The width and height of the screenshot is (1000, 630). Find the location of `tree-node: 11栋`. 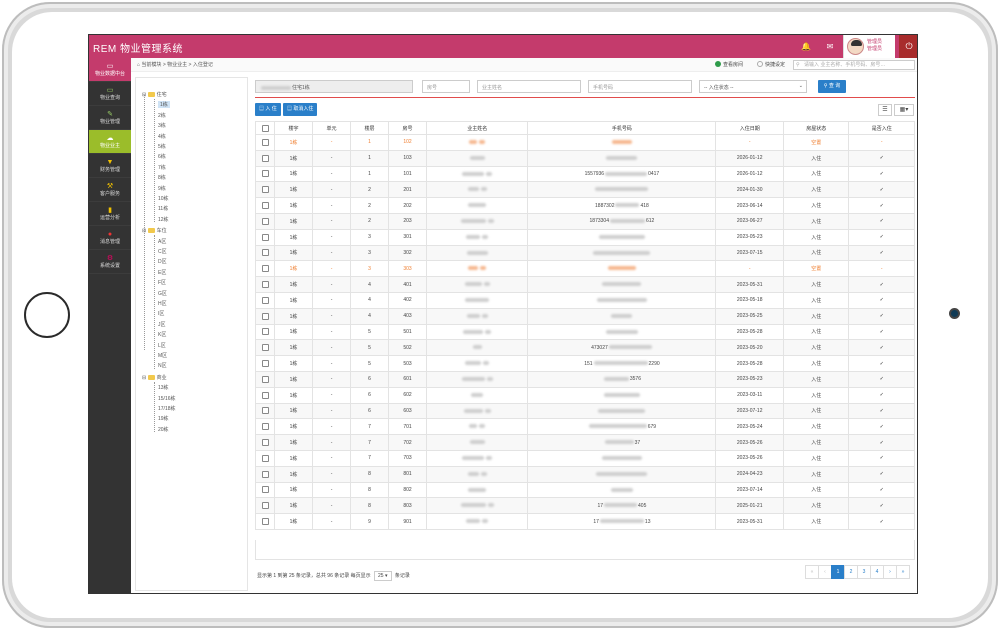

tree-node: 11栋 is located at coordinates (163, 208).